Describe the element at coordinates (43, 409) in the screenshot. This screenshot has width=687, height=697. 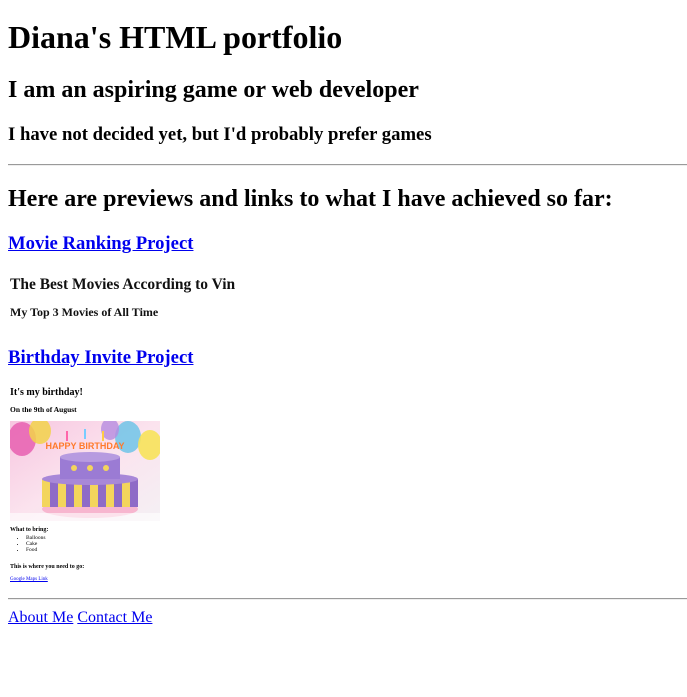
I see `birthday-preview-date: On the 9th of August` at that location.